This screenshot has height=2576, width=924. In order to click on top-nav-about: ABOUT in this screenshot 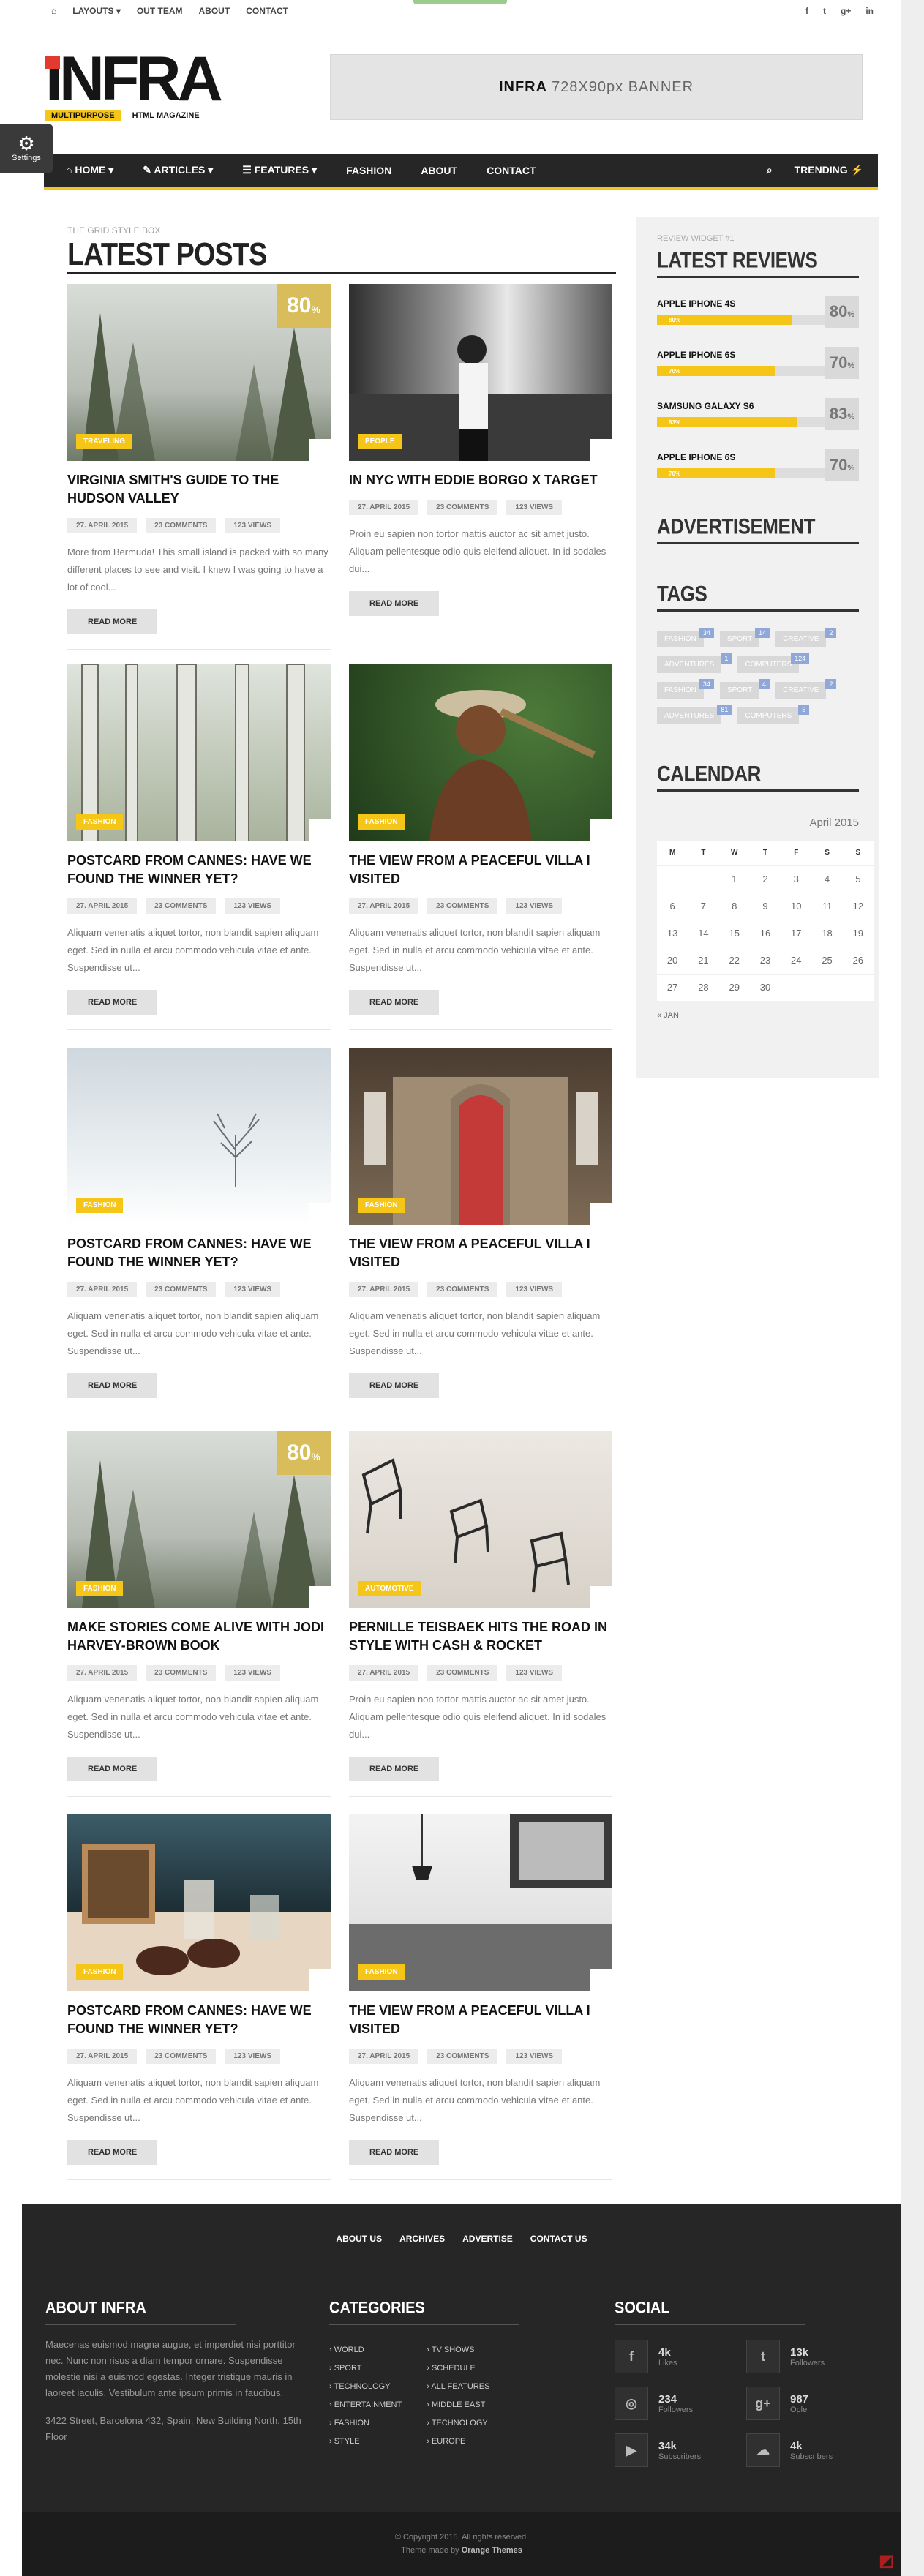, I will do `click(214, 11)`.